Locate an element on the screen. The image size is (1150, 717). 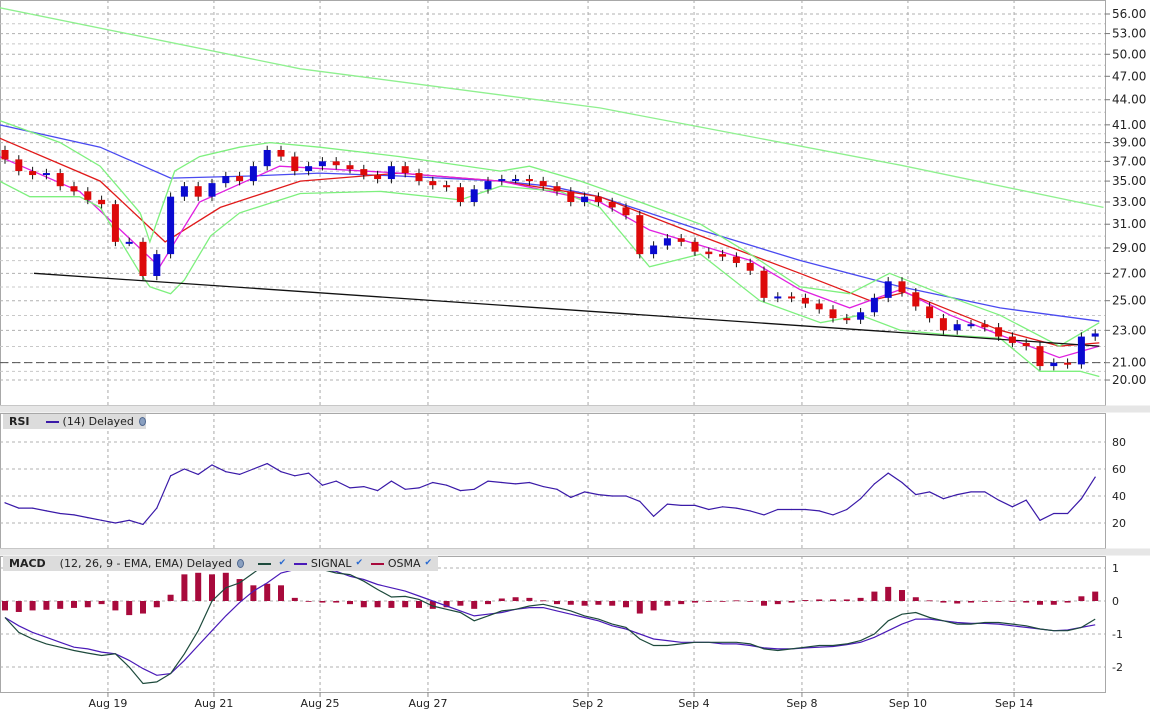
price-tick-label: 47.00 is located at coordinates (1129, 76).